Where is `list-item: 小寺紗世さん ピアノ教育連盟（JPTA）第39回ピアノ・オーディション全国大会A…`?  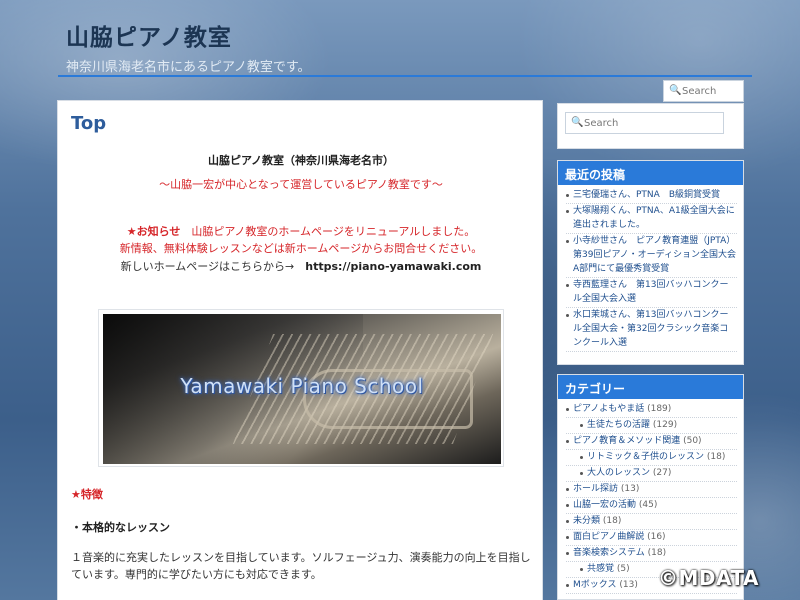
list-item: 小寺紗世さん ピアノ教育連盟（JPTA）第39回ピアノ・オーディション全国大会A… is located at coordinates (651, 256).